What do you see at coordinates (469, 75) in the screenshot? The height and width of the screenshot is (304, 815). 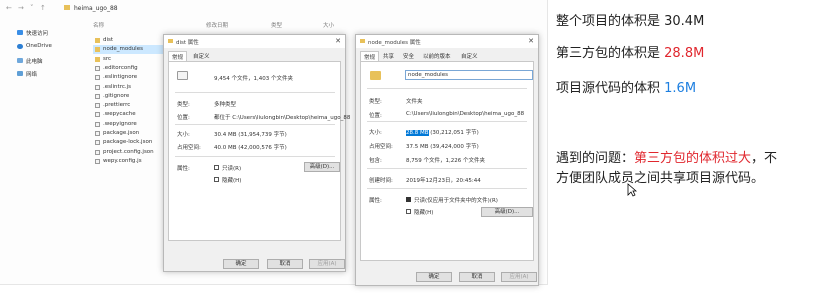 I see `folder-name-input: node_modules` at bounding box center [469, 75].